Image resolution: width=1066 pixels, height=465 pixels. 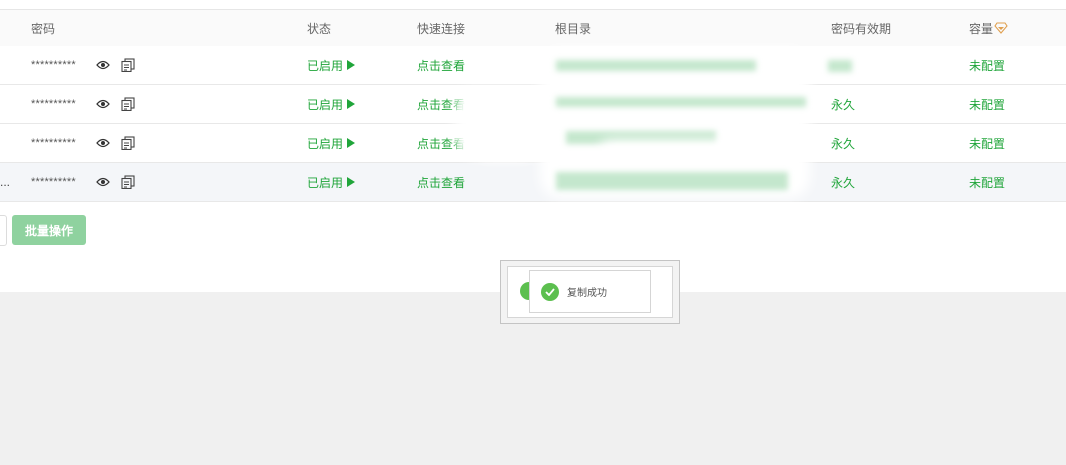 What do you see at coordinates (43, 28) in the screenshot?
I see `header-password: 密码` at bounding box center [43, 28].